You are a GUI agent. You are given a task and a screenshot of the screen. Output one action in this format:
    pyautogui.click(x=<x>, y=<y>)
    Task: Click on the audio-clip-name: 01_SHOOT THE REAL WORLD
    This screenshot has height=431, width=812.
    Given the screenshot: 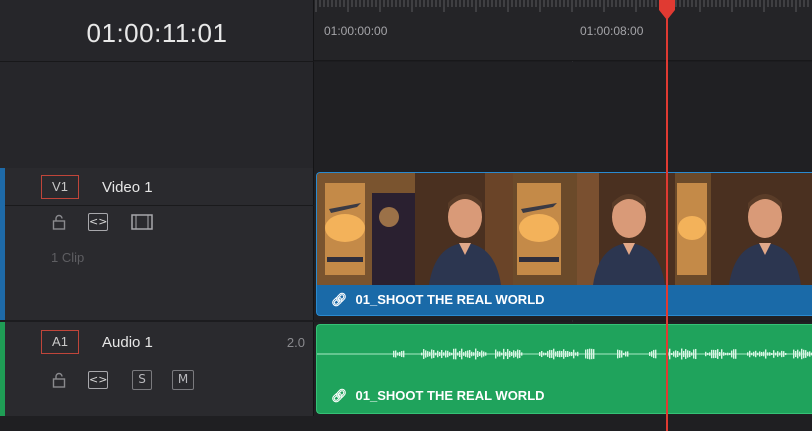 What is the action you would take?
    pyautogui.click(x=450, y=395)
    